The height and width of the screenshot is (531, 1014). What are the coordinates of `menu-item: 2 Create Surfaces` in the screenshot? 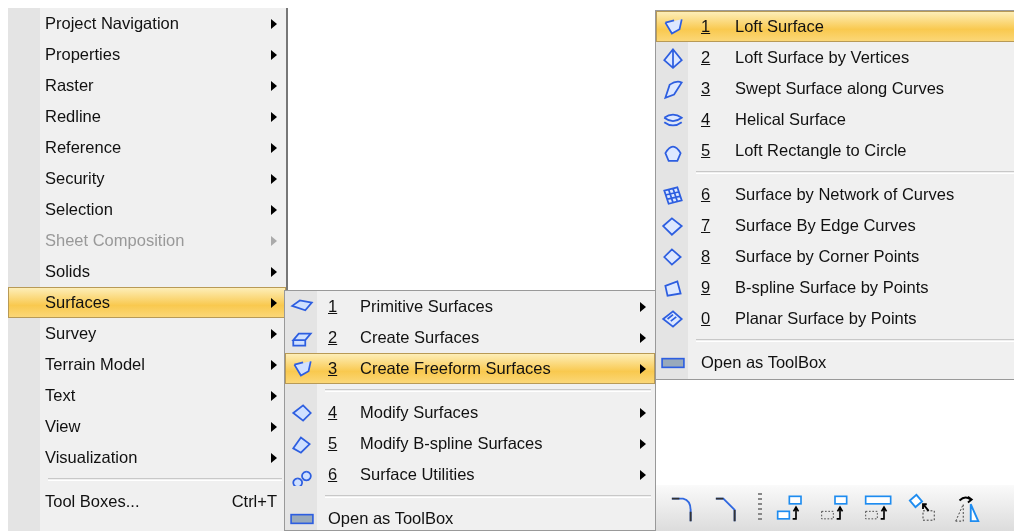 It's located at (470, 337).